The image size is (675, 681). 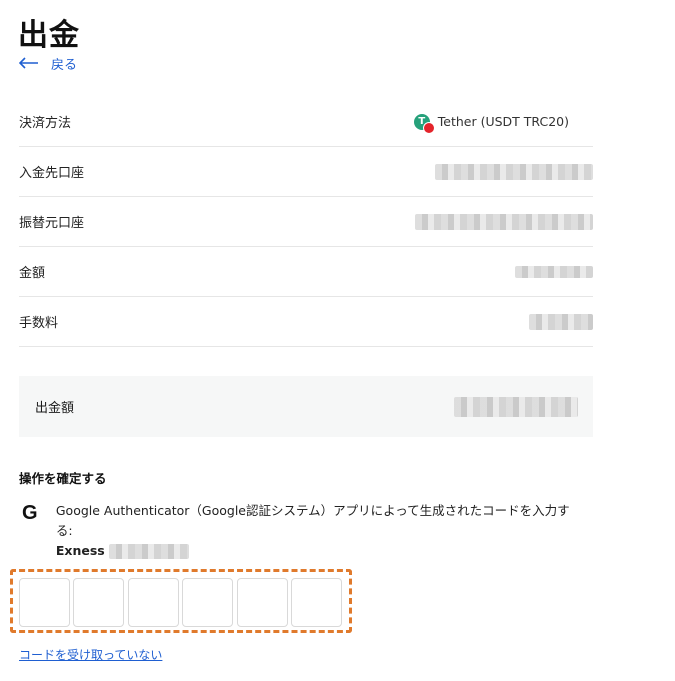 I want to click on source-account-label: 振替元口座, so click(x=52, y=223).